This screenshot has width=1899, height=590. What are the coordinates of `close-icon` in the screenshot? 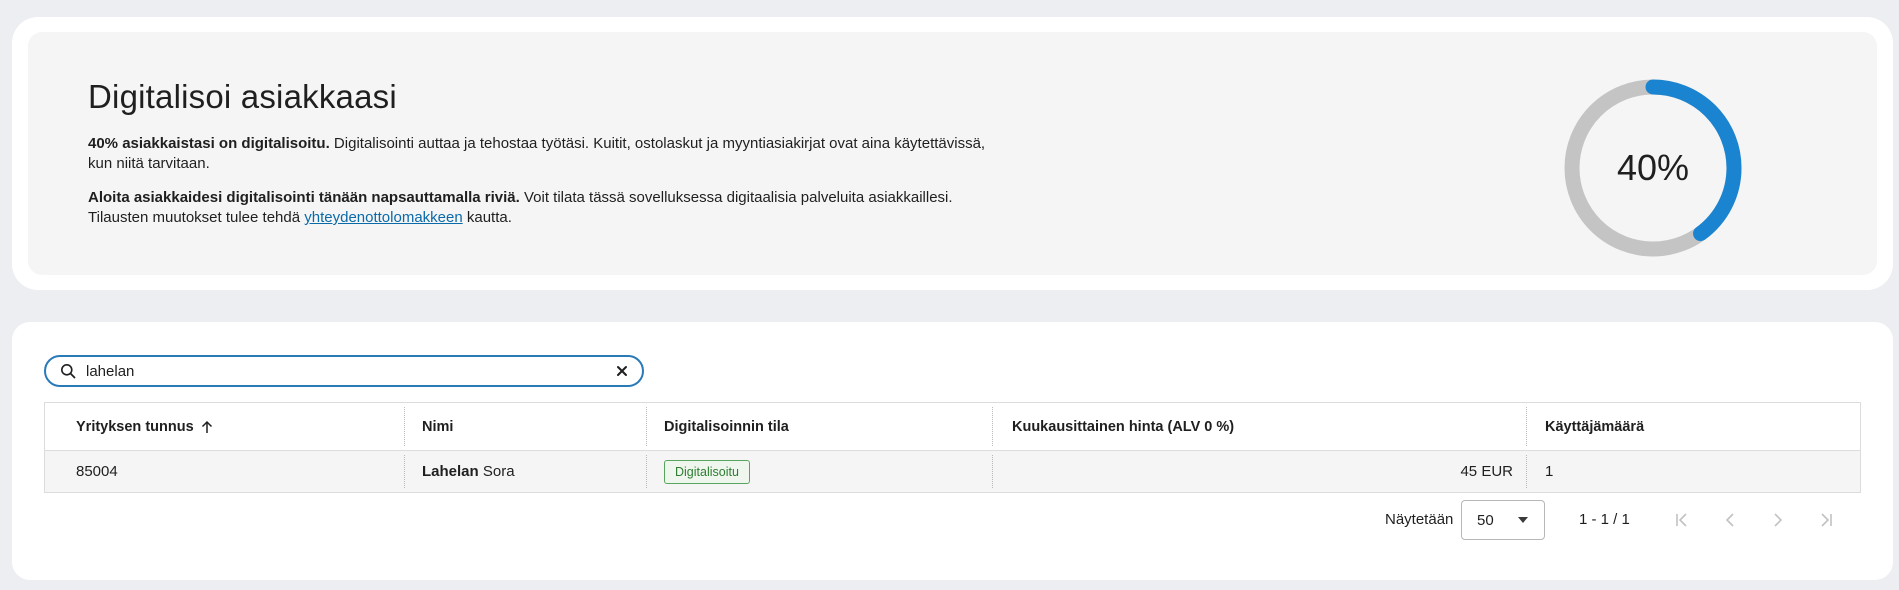 It's located at (622, 371).